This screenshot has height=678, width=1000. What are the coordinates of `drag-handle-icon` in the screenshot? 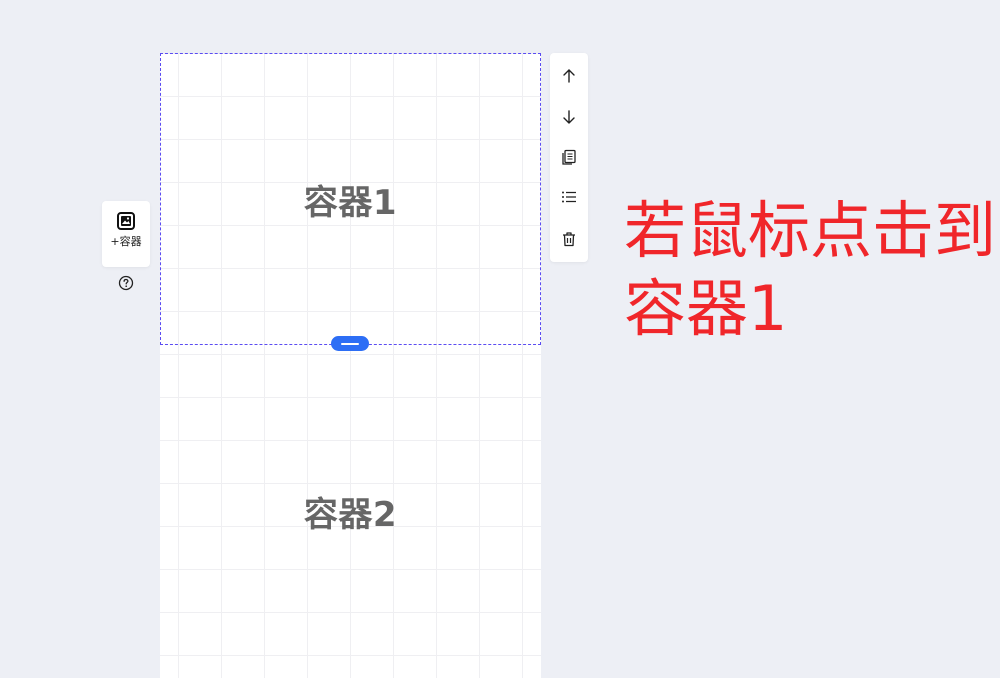 It's located at (350, 343).